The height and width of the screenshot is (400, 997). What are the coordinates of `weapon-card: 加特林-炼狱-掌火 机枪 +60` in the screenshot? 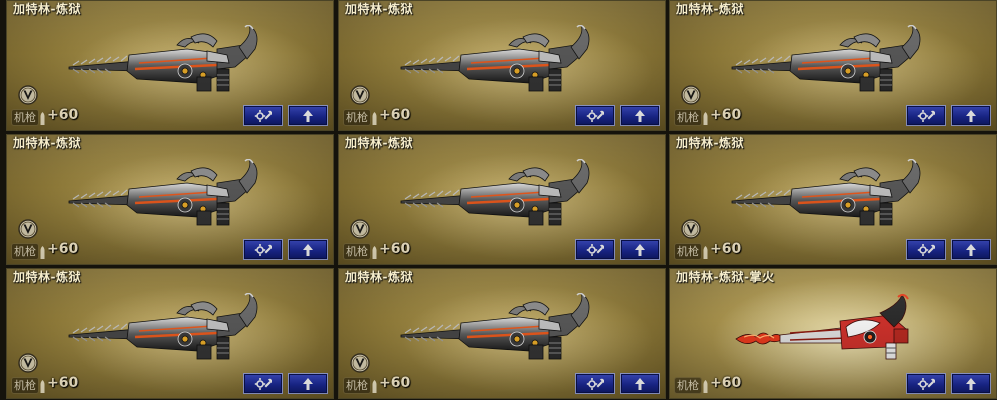 It's located at (833, 333).